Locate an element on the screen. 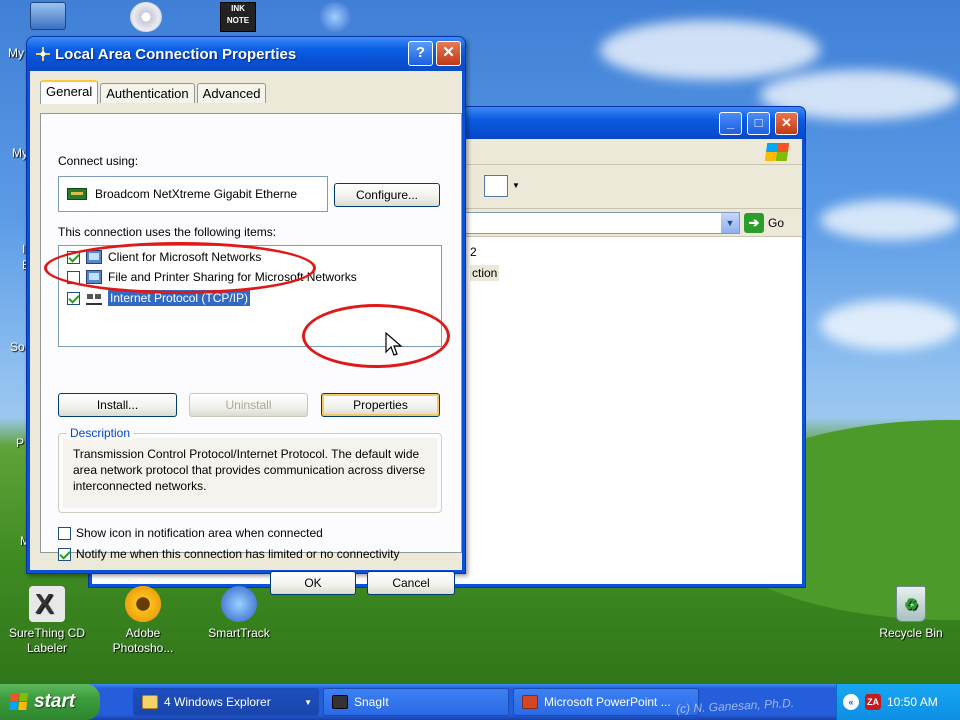 The image size is (960, 720). tab-general: General is located at coordinates (69, 92).